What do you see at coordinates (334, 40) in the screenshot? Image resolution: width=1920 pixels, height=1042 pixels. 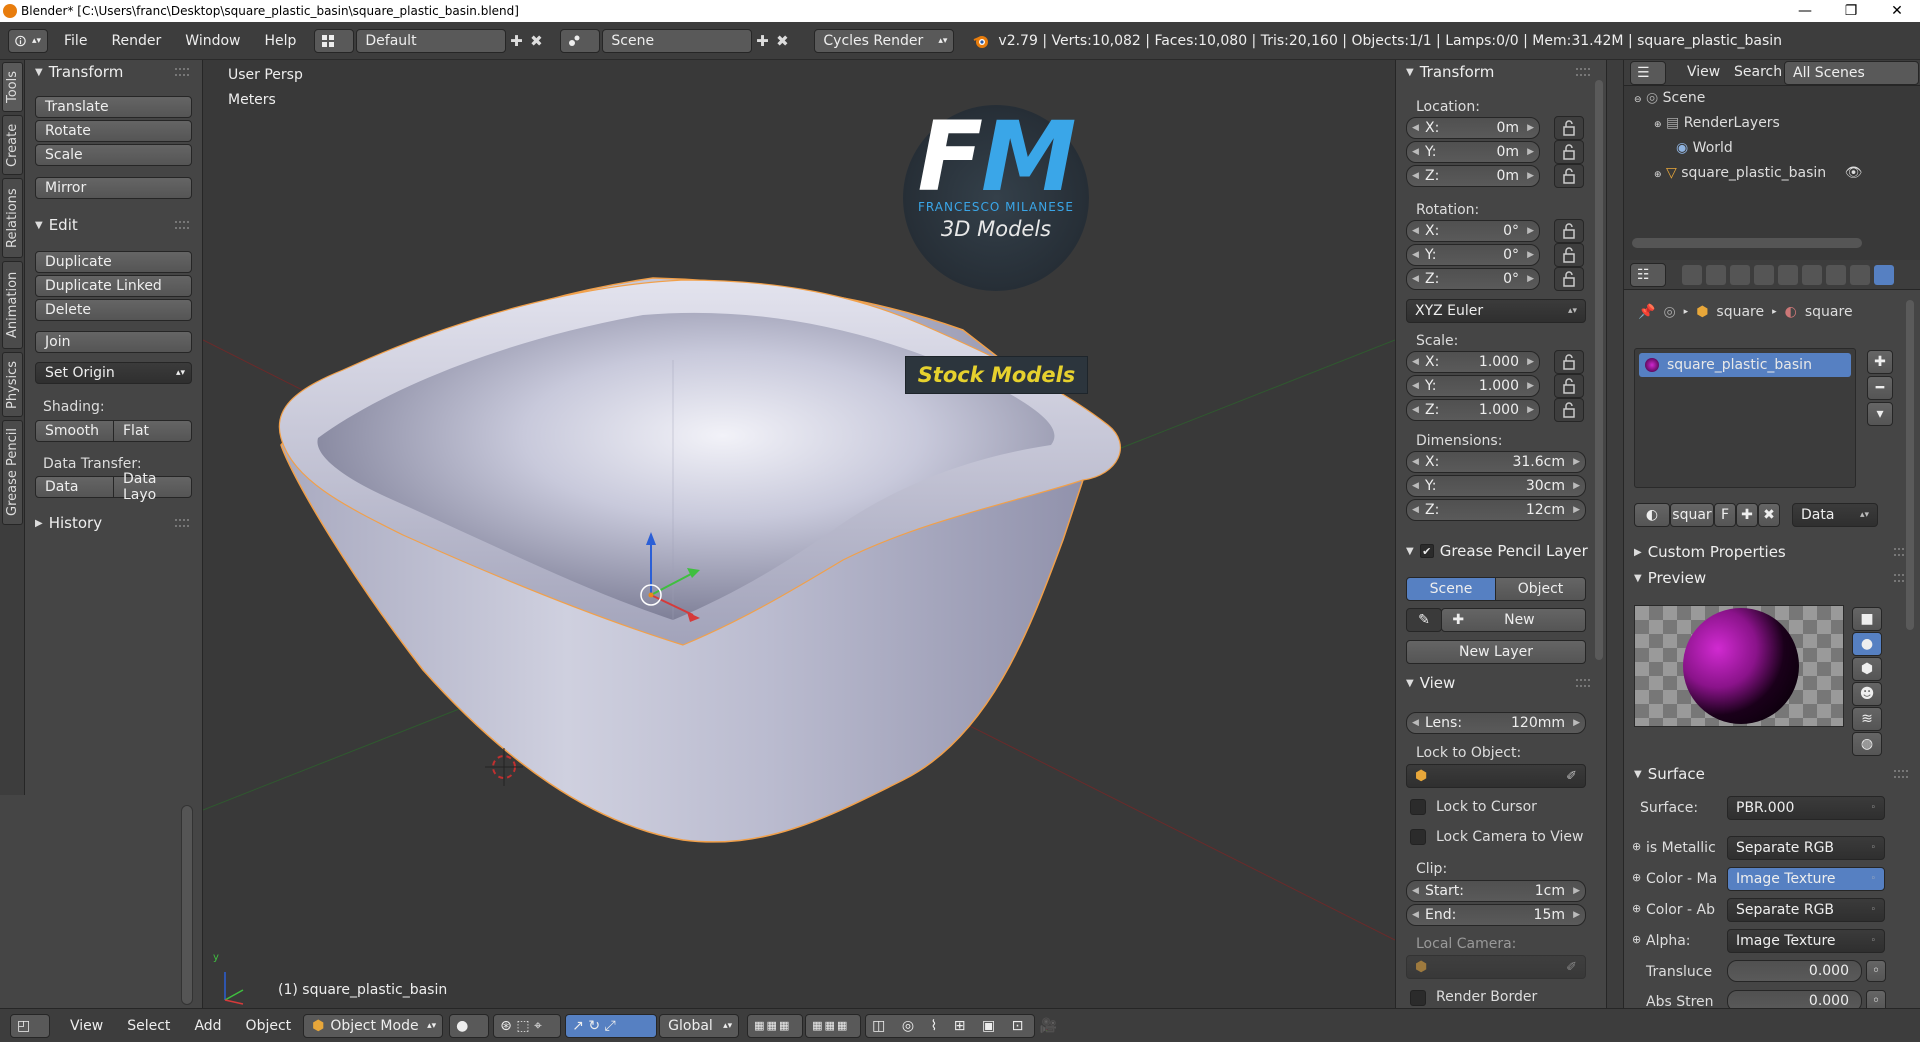 I see `screen-layout-button` at bounding box center [334, 40].